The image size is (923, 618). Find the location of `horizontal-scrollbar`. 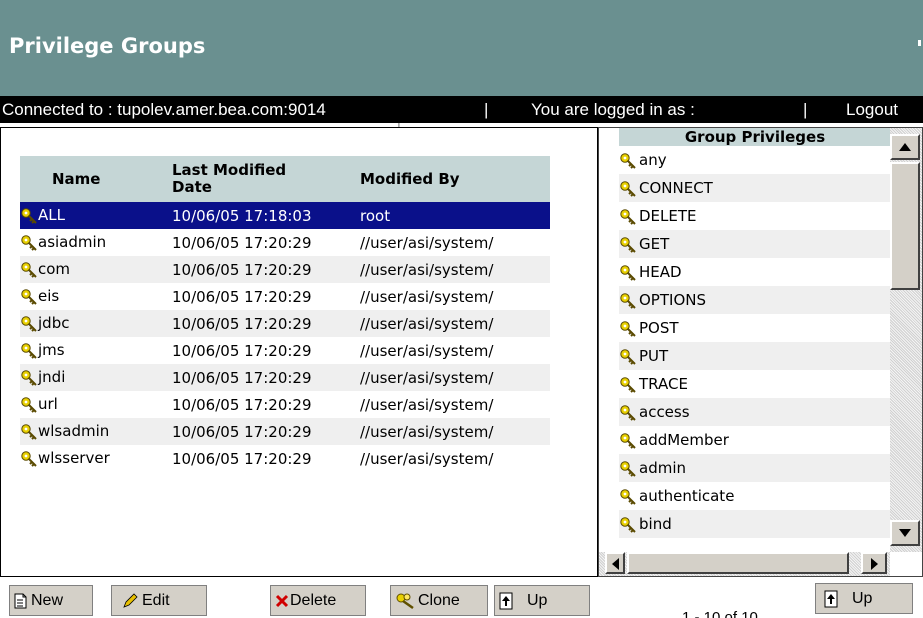

horizontal-scrollbar is located at coordinates (744, 564).